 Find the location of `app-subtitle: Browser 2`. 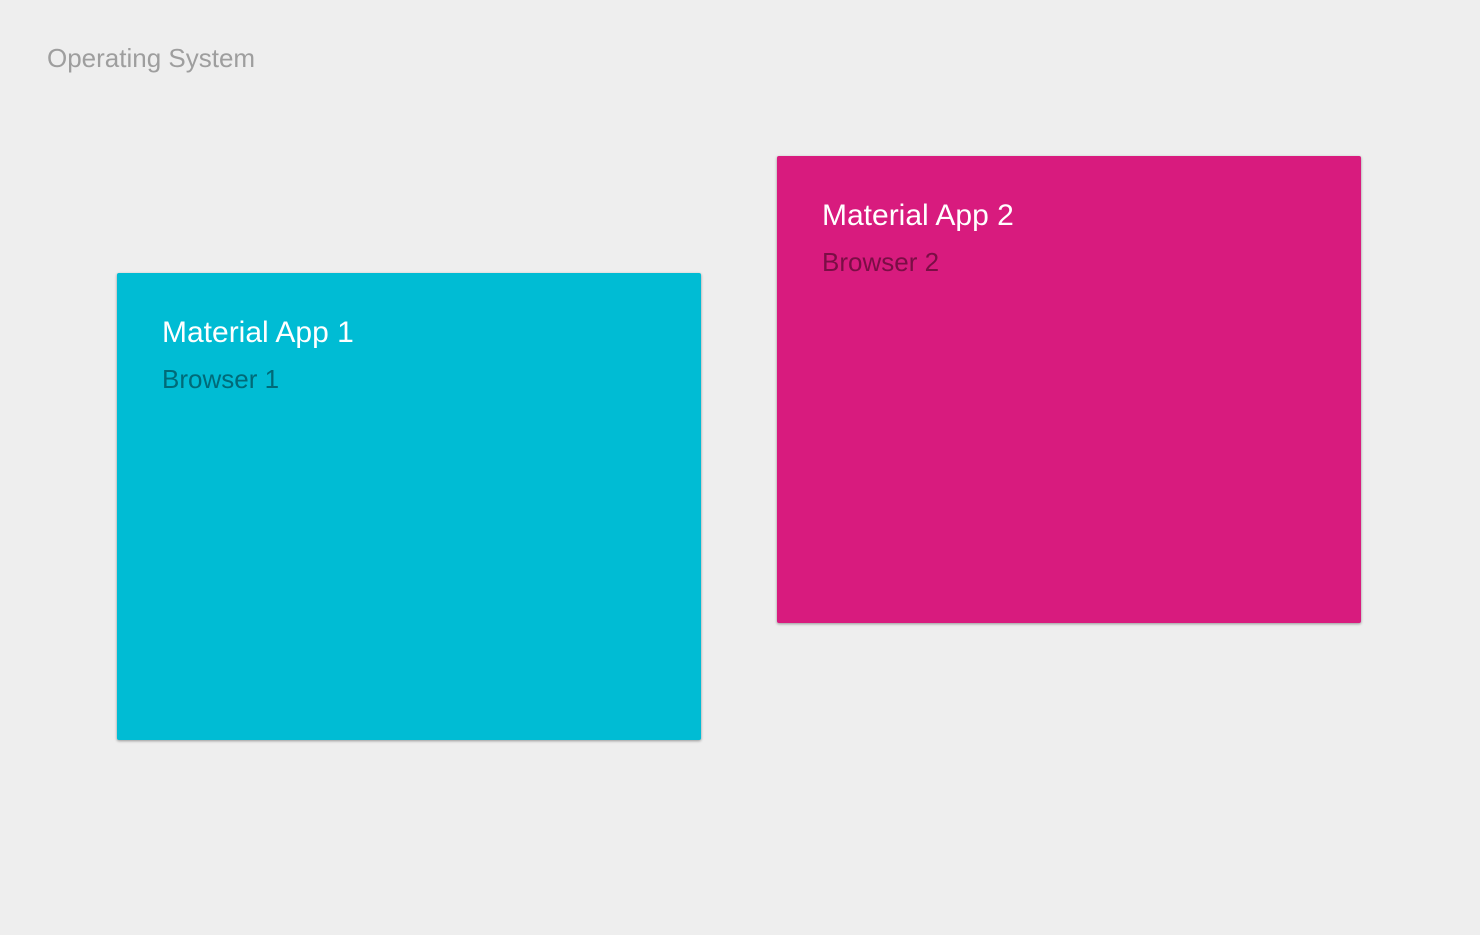

app-subtitle: Browser 2 is located at coordinates (881, 262).